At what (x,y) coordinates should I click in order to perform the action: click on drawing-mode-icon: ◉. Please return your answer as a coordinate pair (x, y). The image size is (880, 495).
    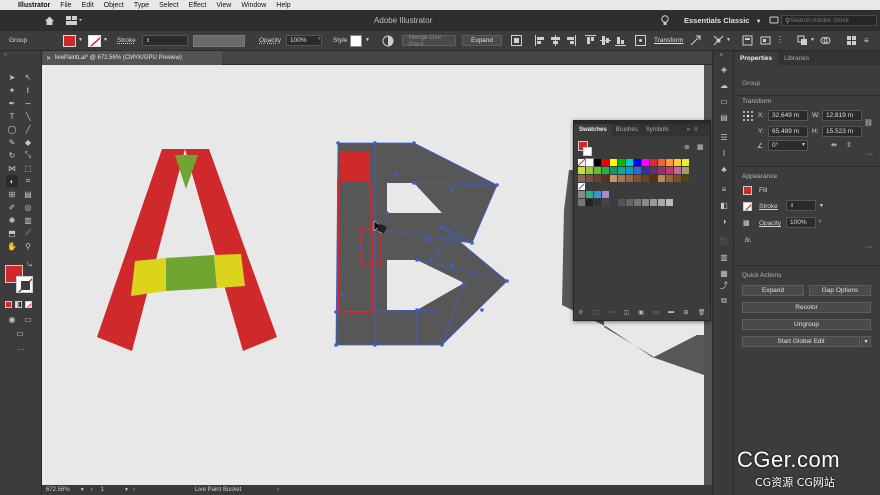
    Looking at the image, I should click on (12, 319).